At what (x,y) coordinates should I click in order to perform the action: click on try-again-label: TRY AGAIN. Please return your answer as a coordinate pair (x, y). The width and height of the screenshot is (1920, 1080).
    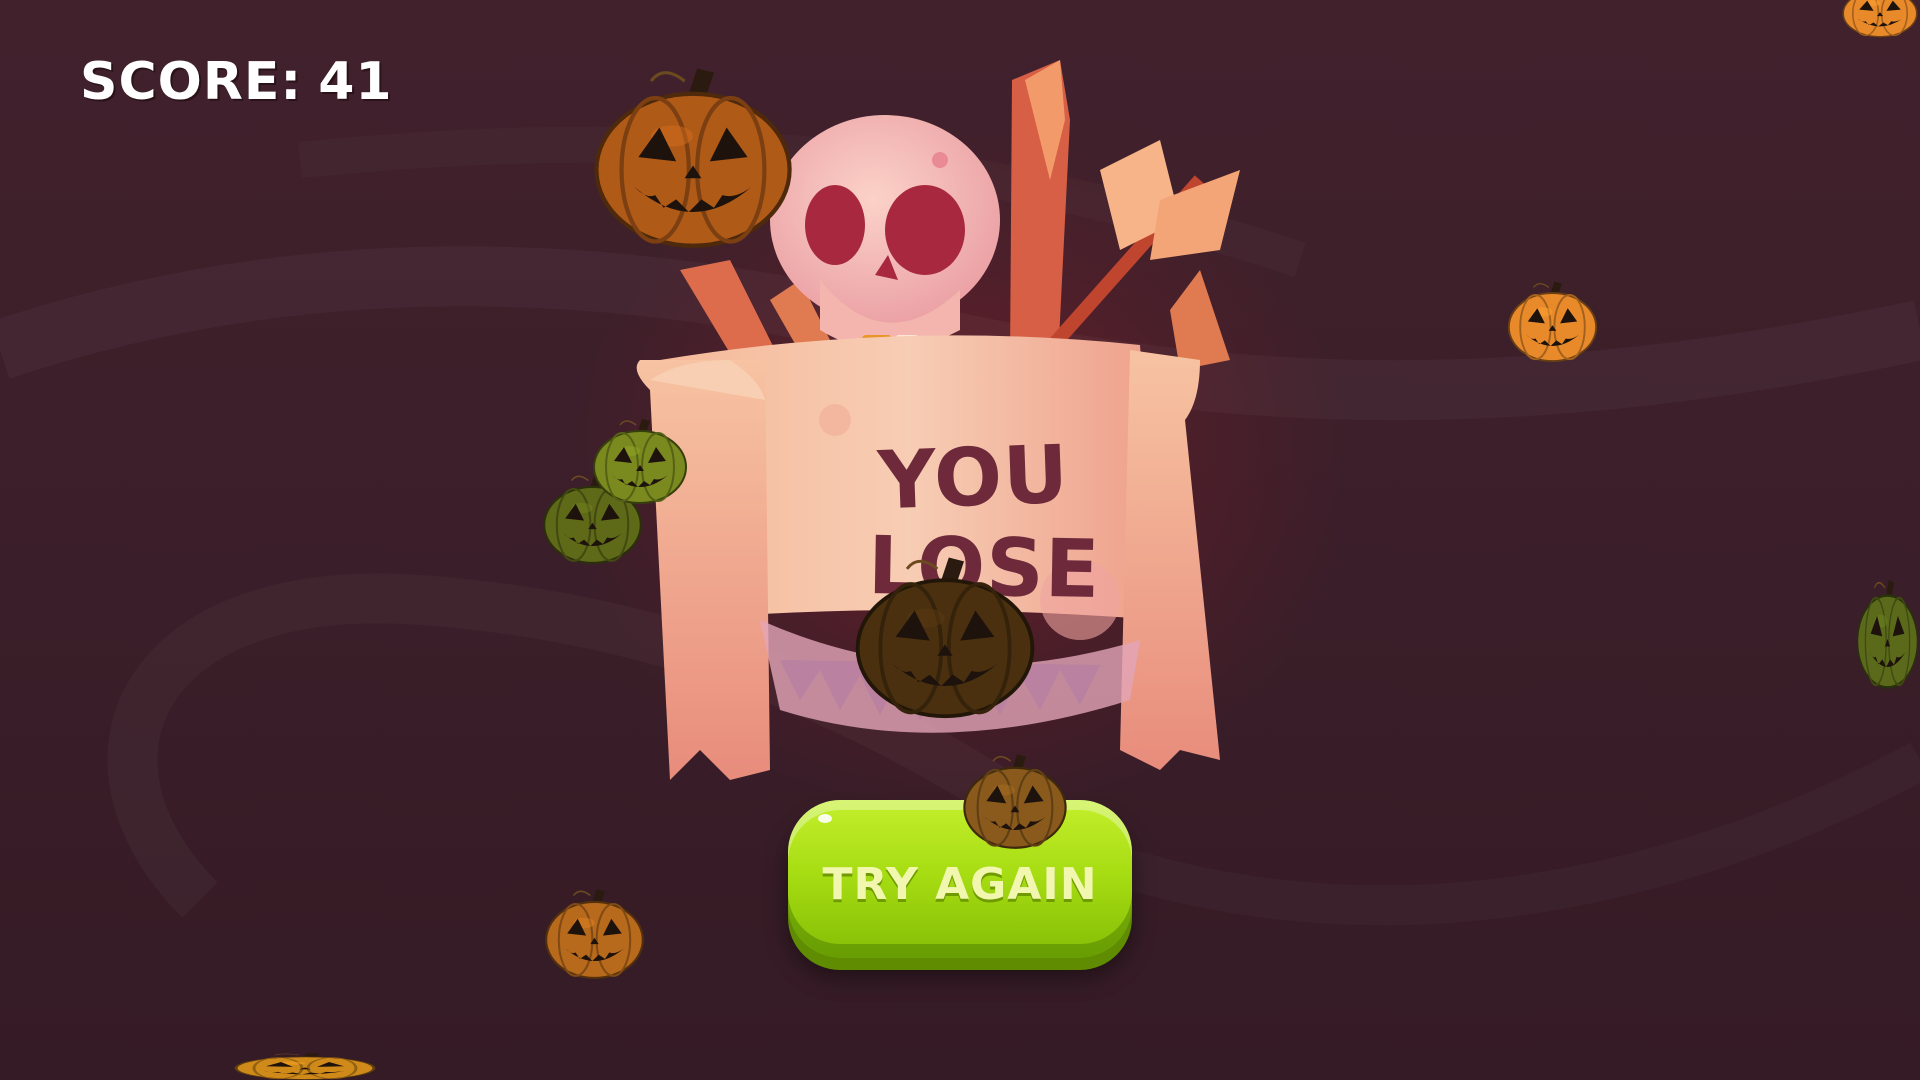
    Looking at the image, I should click on (960, 884).